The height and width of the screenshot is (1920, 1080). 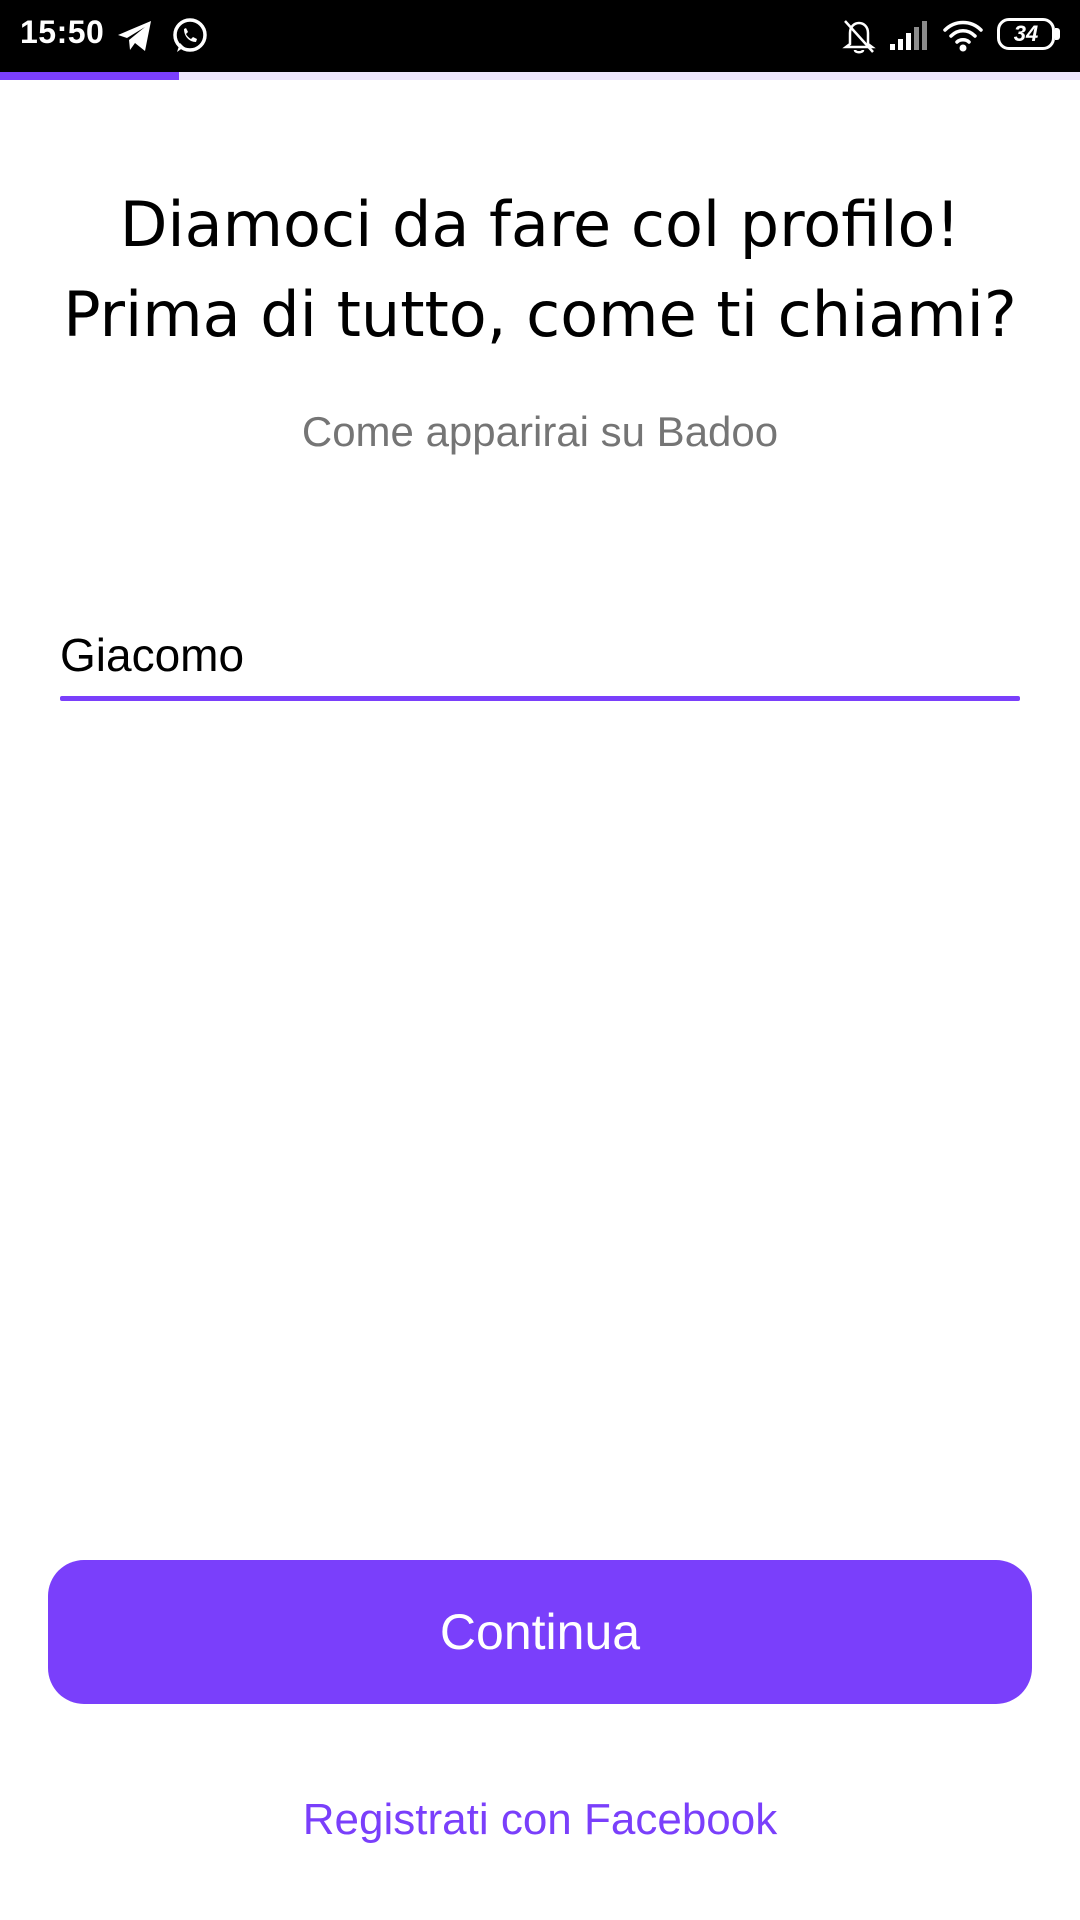 What do you see at coordinates (190, 36) in the screenshot?
I see `whatsapp-icon` at bounding box center [190, 36].